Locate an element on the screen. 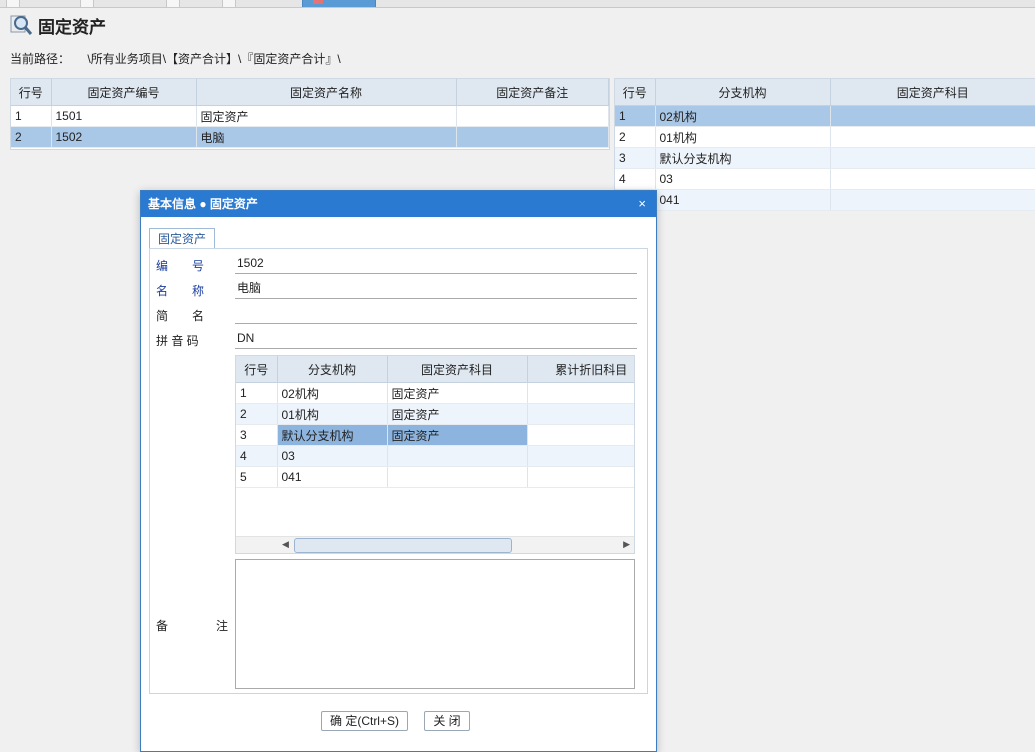  dialog-titlebar: 基本信息 ● 固定资产 × is located at coordinates (398, 204).